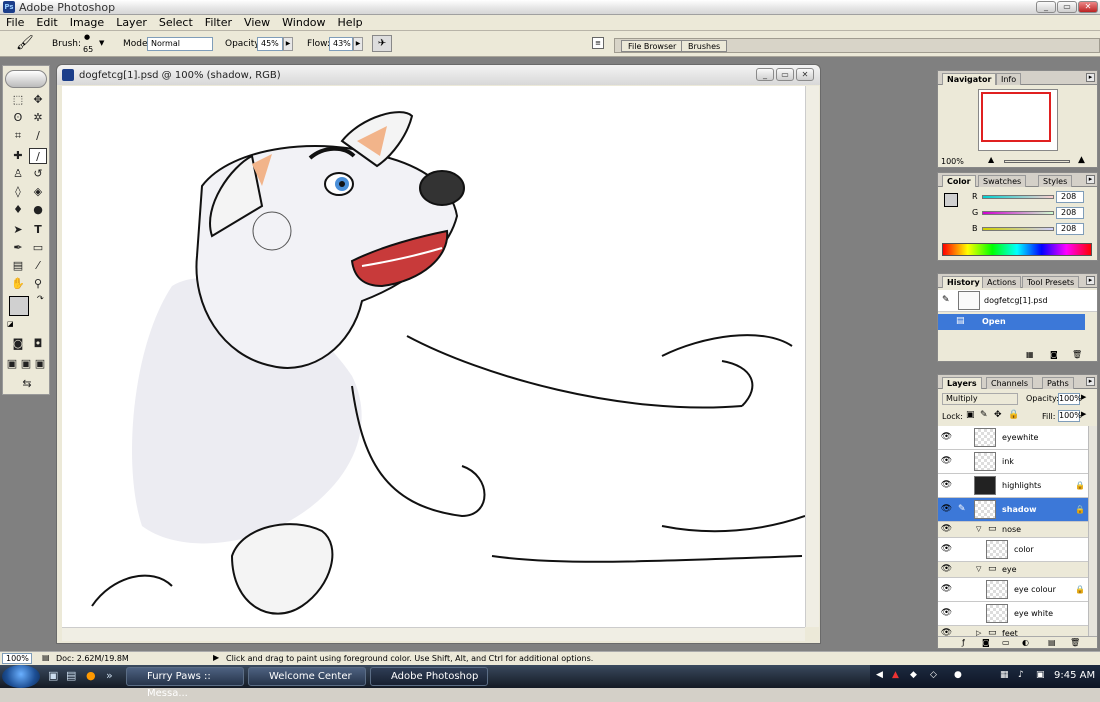 The width and height of the screenshot is (1100, 702). Describe the element at coordinates (1070, 197) in the screenshot. I see `r-value: 208` at that location.